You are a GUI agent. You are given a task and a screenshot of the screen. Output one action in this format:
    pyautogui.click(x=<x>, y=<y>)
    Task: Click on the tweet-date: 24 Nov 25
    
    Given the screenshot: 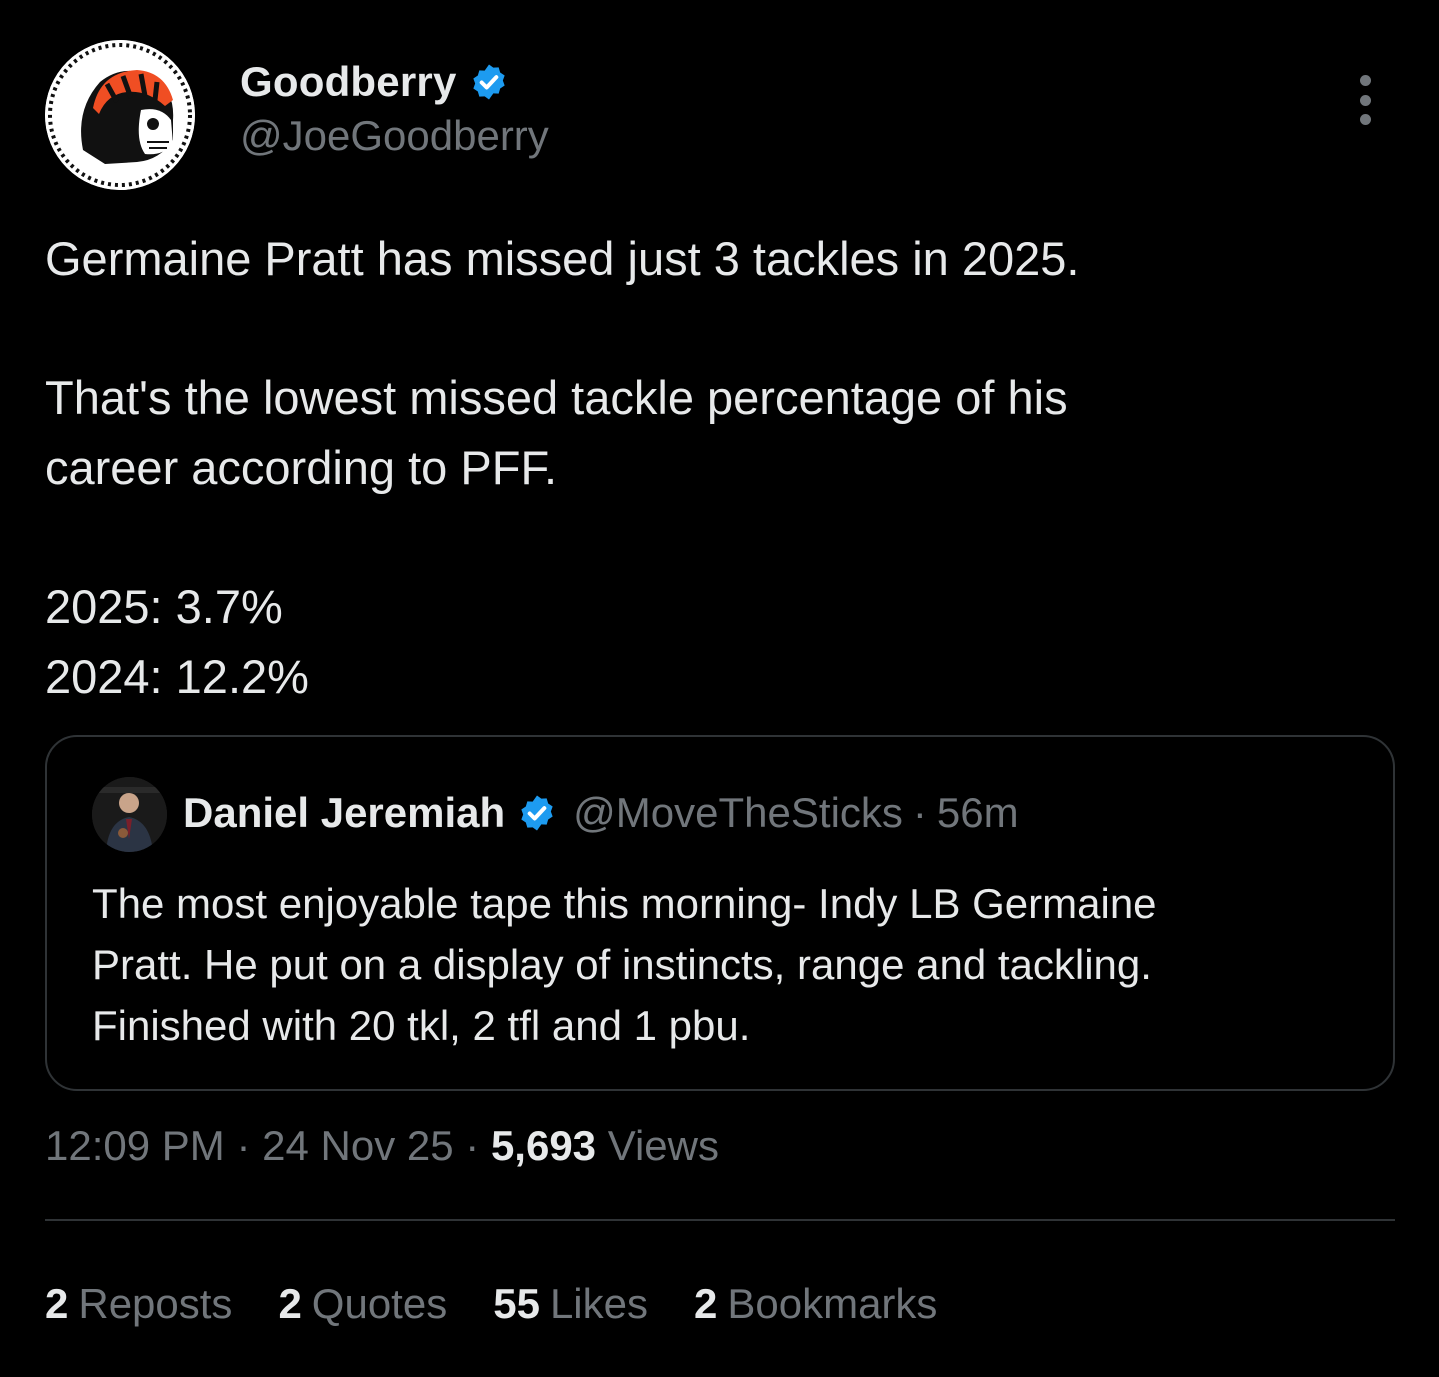 What is the action you would take?
    pyautogui.click(x=357, y=1145)
    